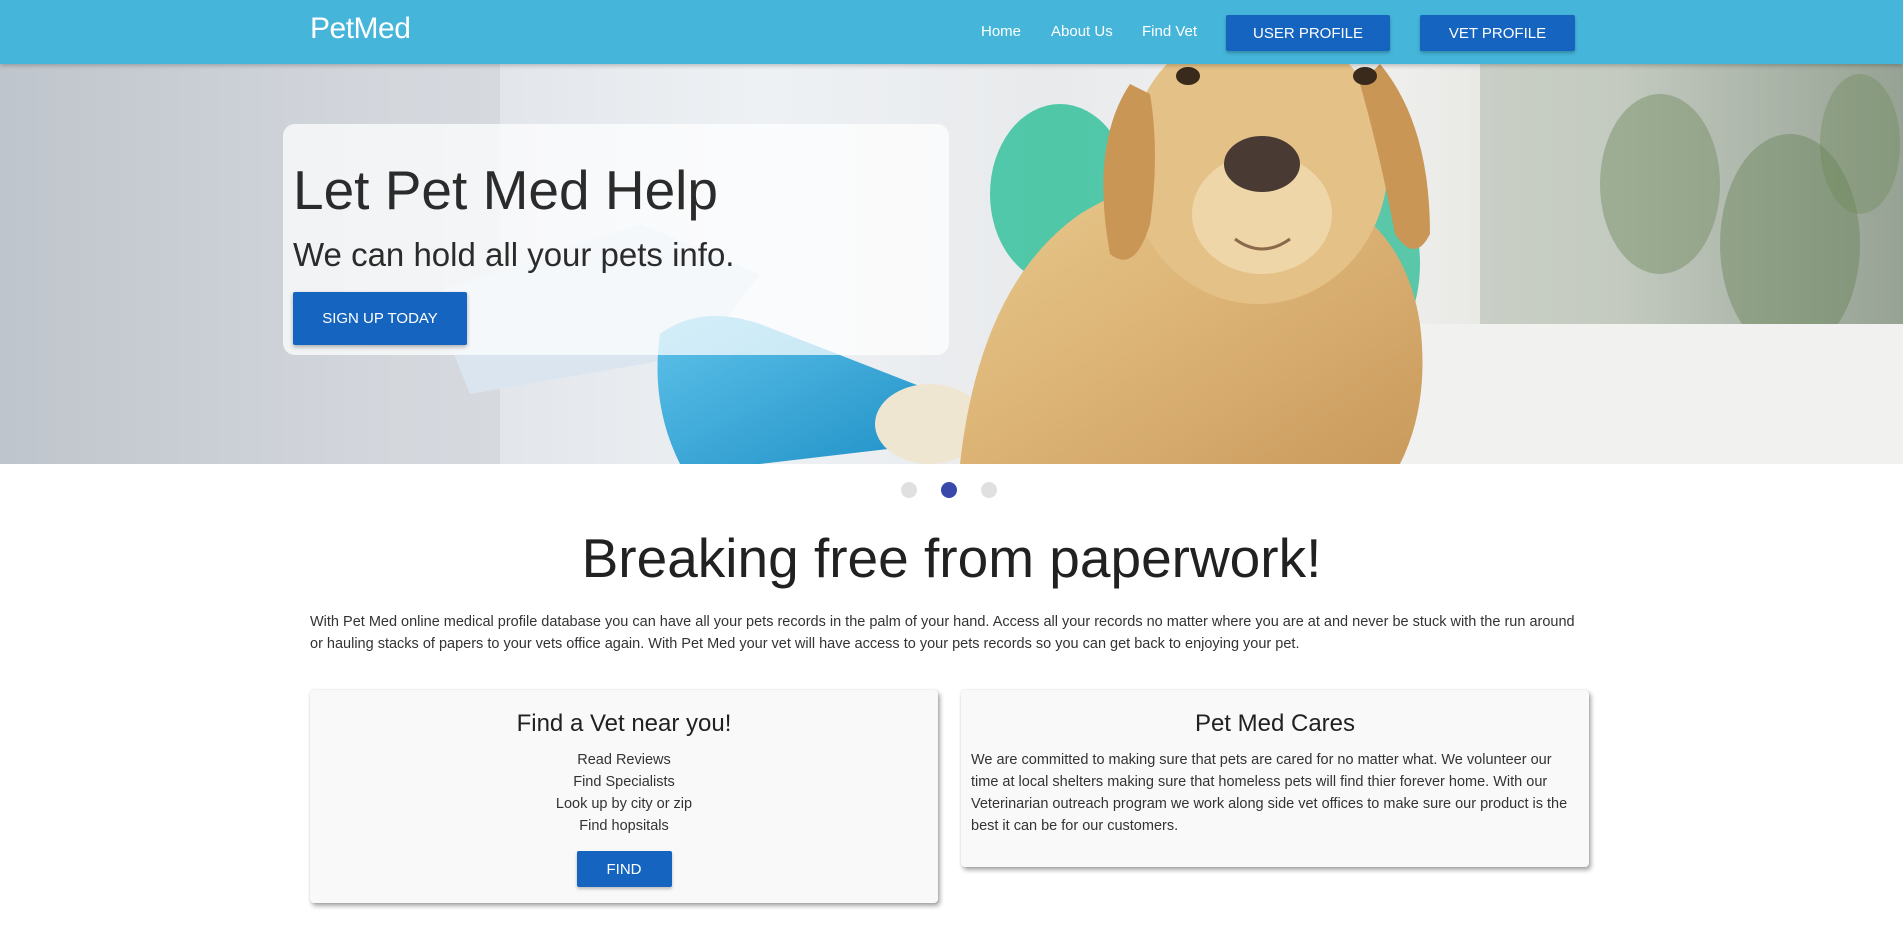 This screenshot has width=1903, height=936. I want to click on hero-subtitle: We can hold all your pets info., so click(514, 254).